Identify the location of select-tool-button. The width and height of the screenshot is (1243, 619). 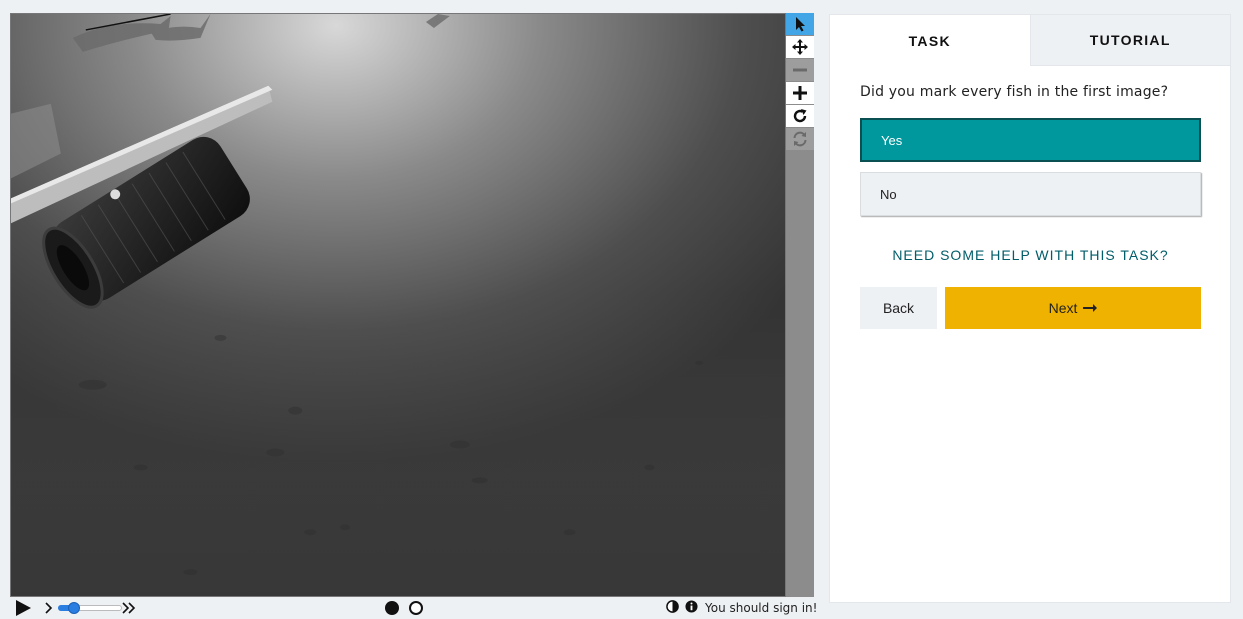
(800, 24).